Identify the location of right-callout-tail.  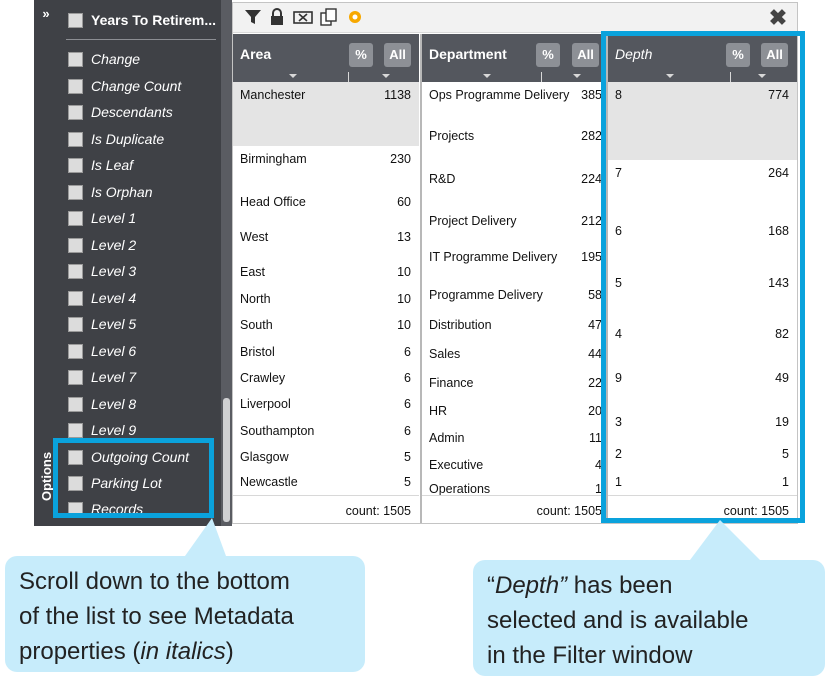
(725, 540).